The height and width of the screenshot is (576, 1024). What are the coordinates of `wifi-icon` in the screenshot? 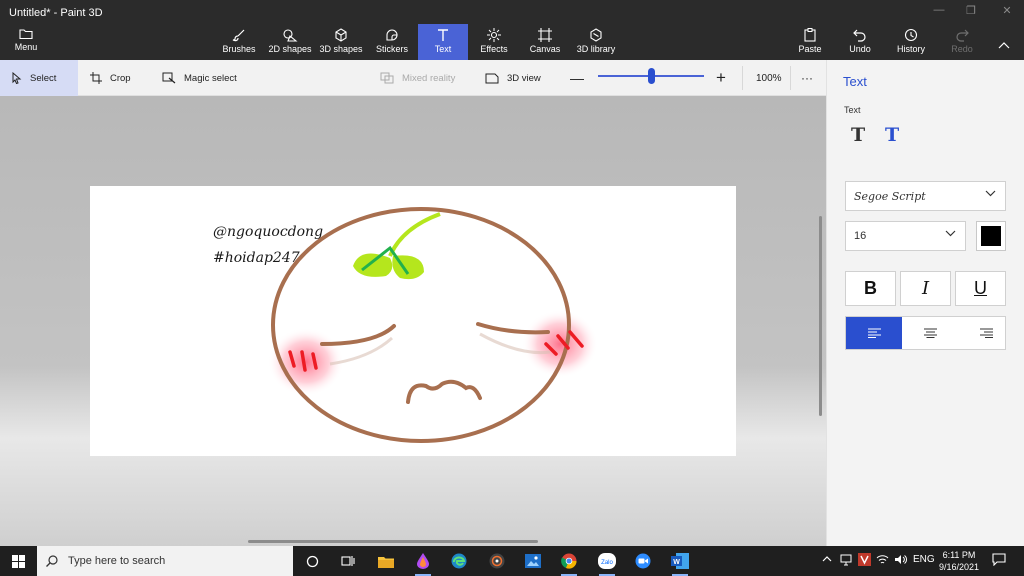 It's located at (882, 559).